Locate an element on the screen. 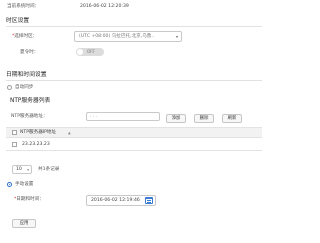 The height and width of the screenshot is (243, 320). datetime-label: *日期和时间： is located at coordinates (29, 199).